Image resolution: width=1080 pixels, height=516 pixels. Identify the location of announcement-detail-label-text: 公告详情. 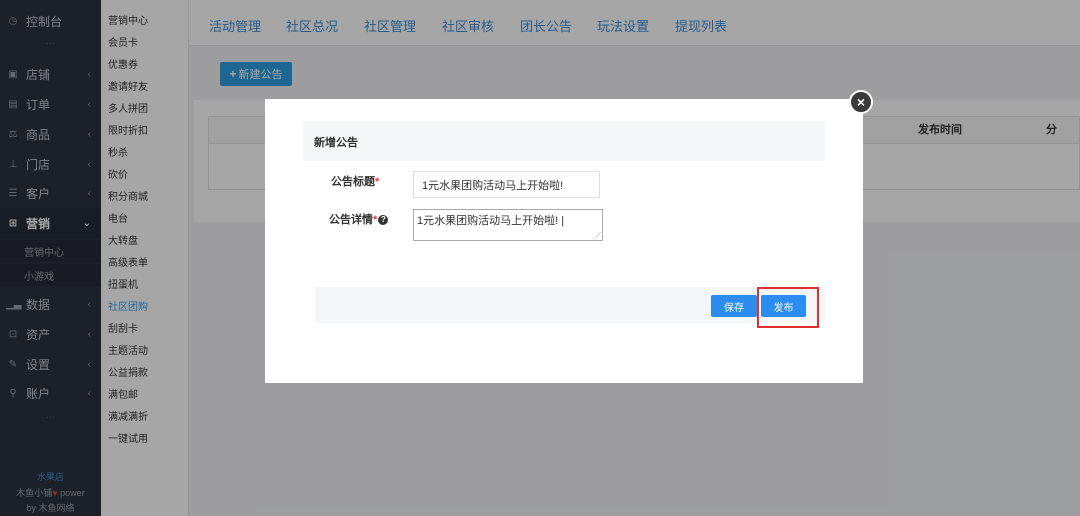
(351, 220).